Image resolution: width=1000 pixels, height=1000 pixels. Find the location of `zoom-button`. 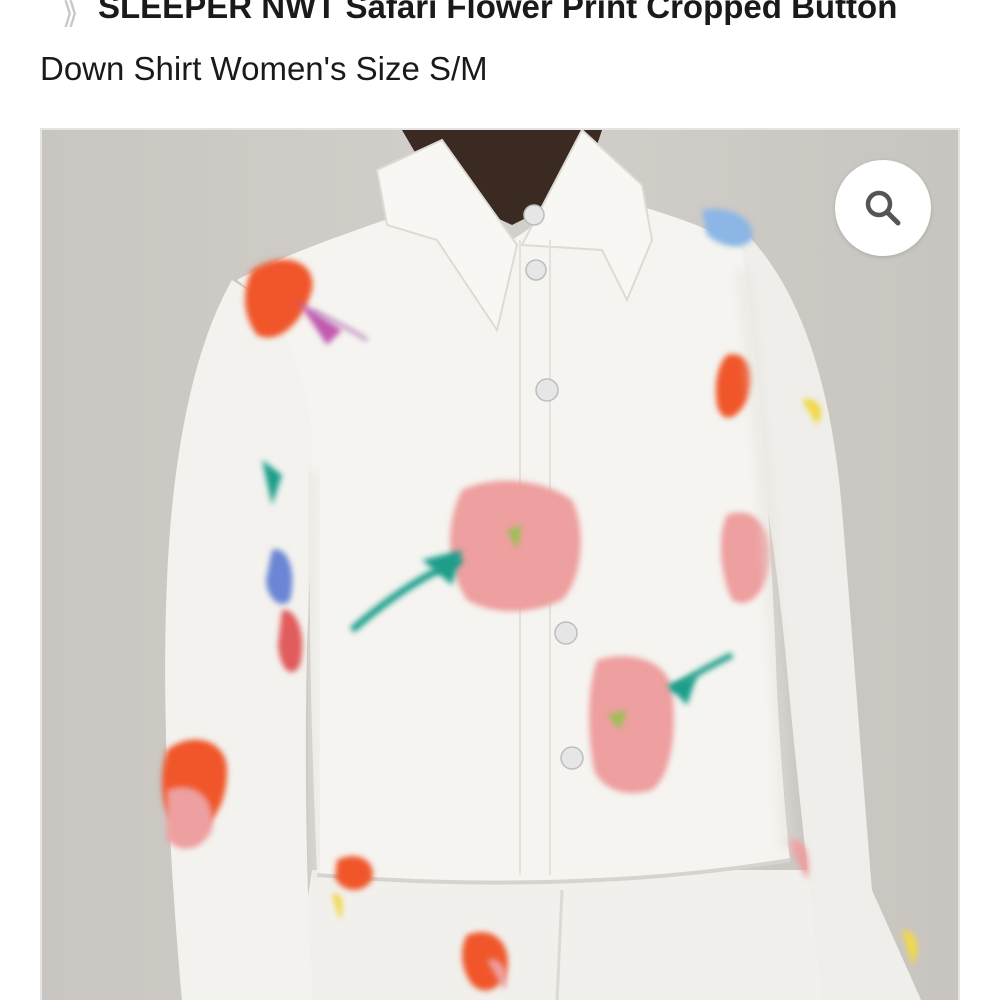

zoom-button is located at coordinates (883, 208).